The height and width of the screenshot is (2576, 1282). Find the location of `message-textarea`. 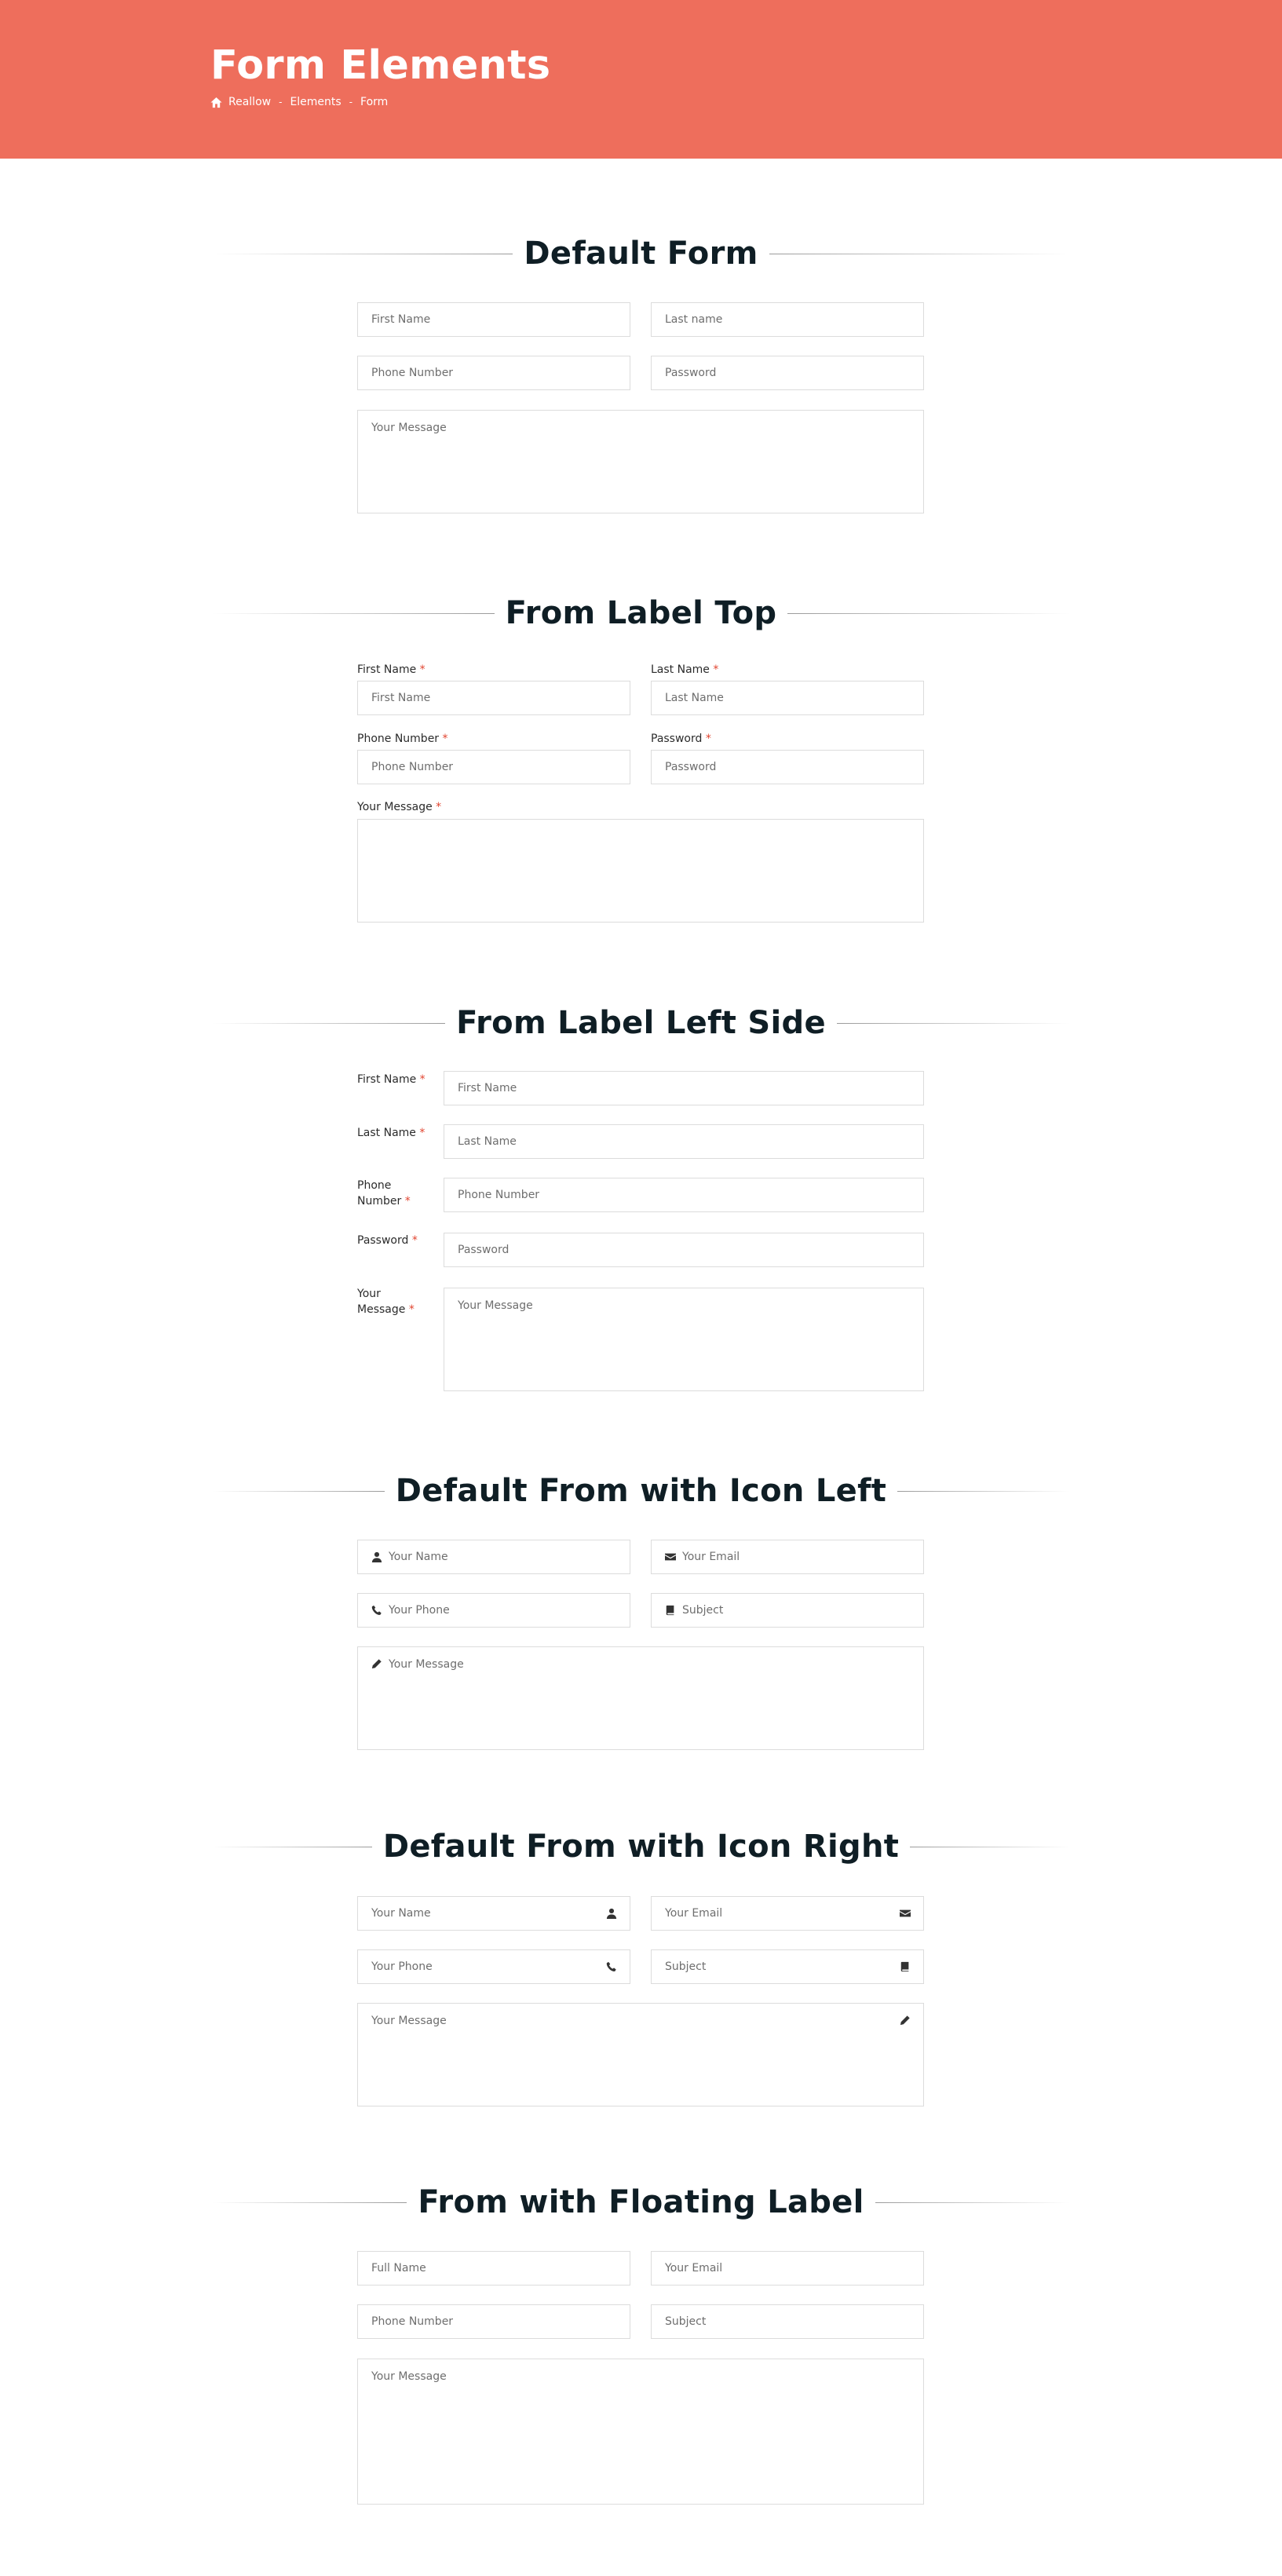

message-textarea is located at coordinates (640, 871).